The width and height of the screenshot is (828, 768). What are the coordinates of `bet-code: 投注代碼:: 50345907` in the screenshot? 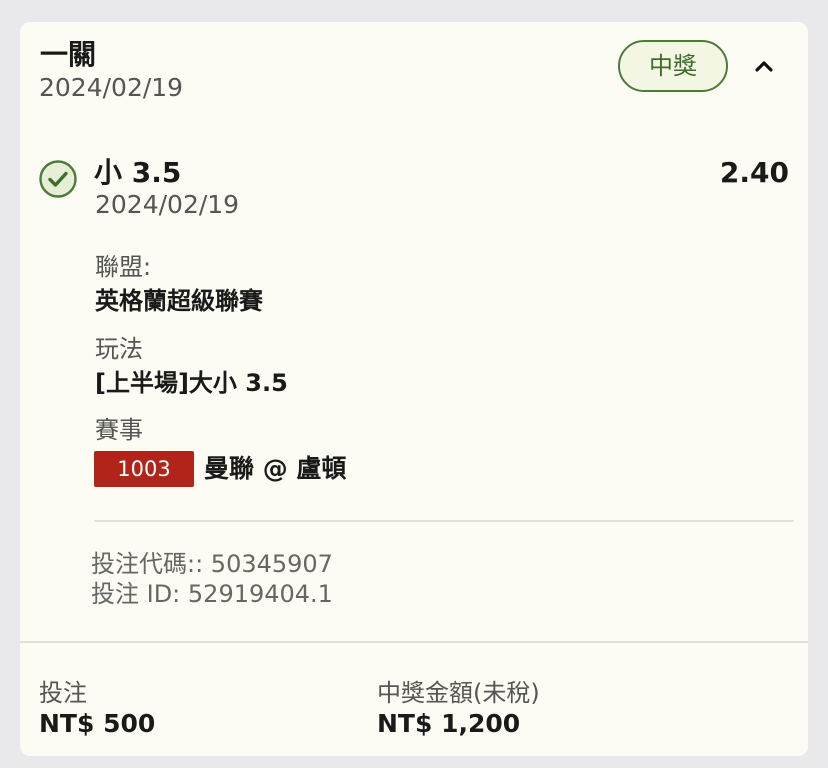 It's located at (212, 564).